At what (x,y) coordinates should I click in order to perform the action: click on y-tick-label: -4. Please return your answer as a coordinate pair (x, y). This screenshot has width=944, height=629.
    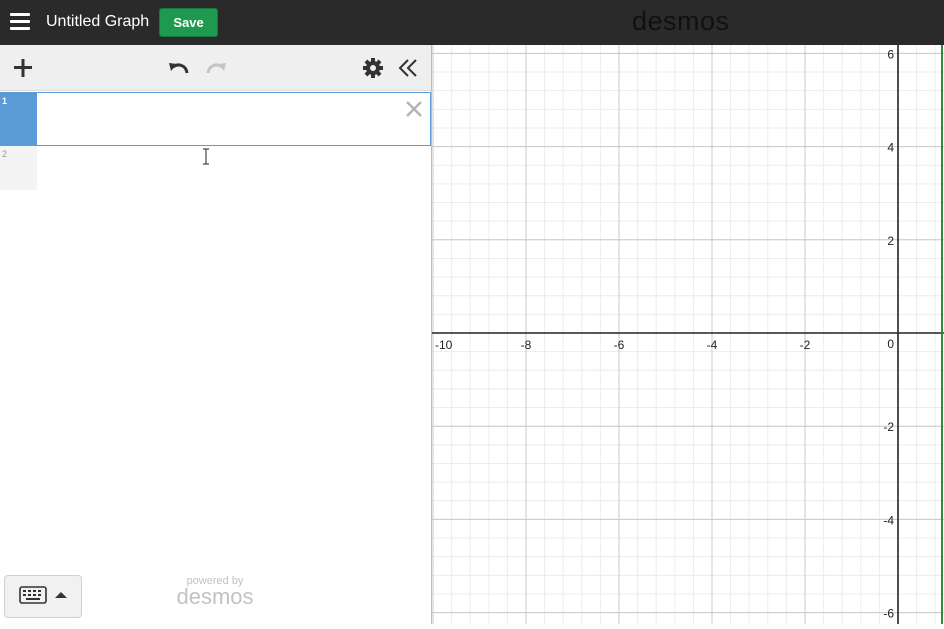
    Looking at the image, I should click on (888, 520).